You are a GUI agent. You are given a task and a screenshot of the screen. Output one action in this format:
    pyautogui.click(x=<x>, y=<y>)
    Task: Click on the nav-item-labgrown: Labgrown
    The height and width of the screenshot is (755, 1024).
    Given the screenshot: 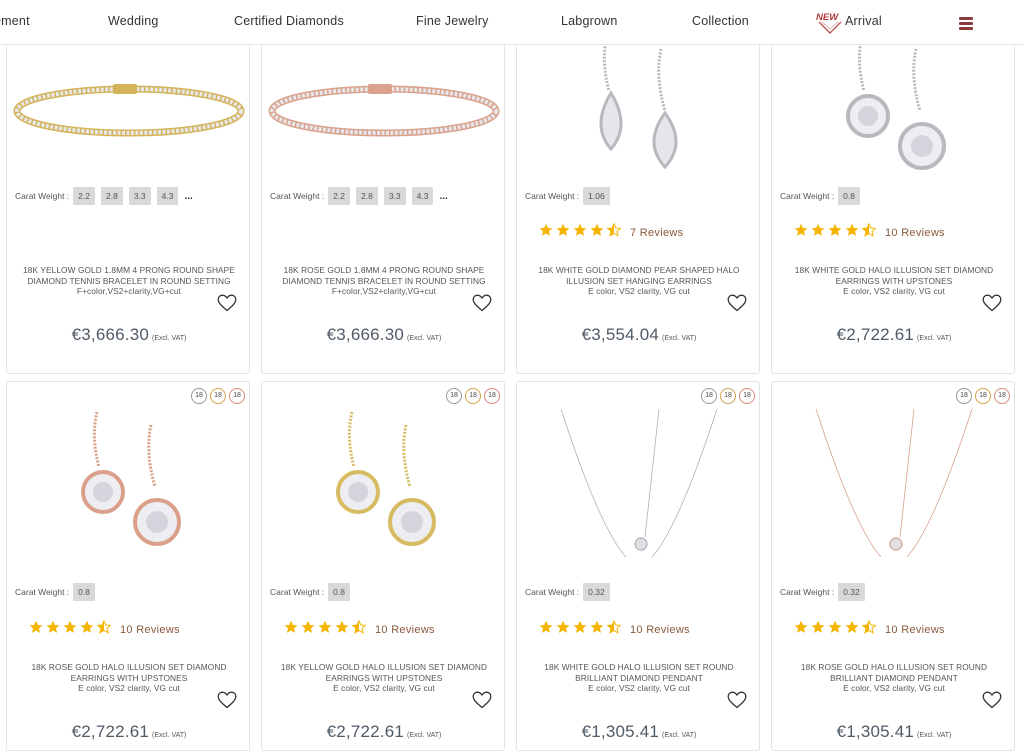 What is the action you would take?
    pyautogui.click(x=589, y=21)
    